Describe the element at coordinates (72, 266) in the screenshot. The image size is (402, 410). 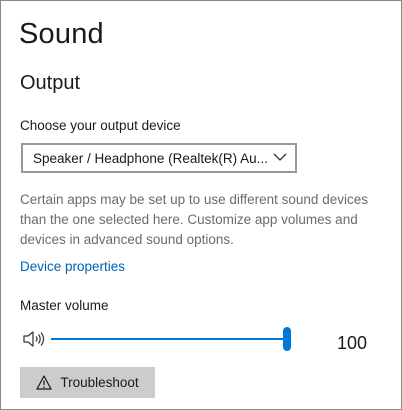
I see `device-properties-link: Device properties` at that location.